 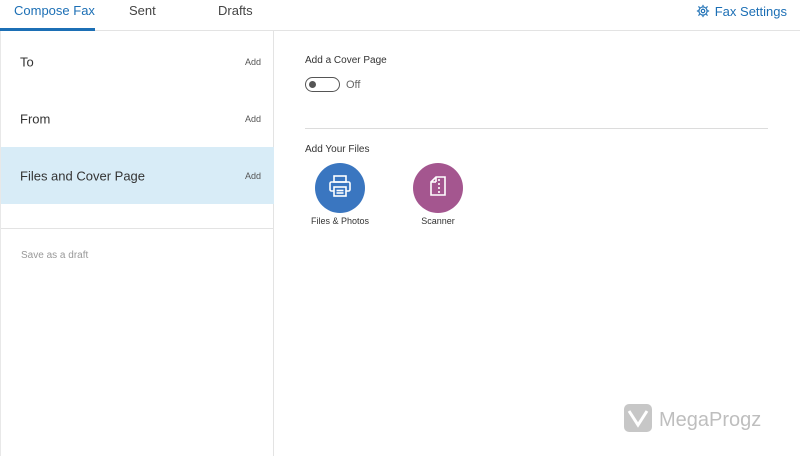 What do you see at coordinates (322, 84) in the screenshot?
I see `cover-page-toggle` at bounding box center [322, 84].